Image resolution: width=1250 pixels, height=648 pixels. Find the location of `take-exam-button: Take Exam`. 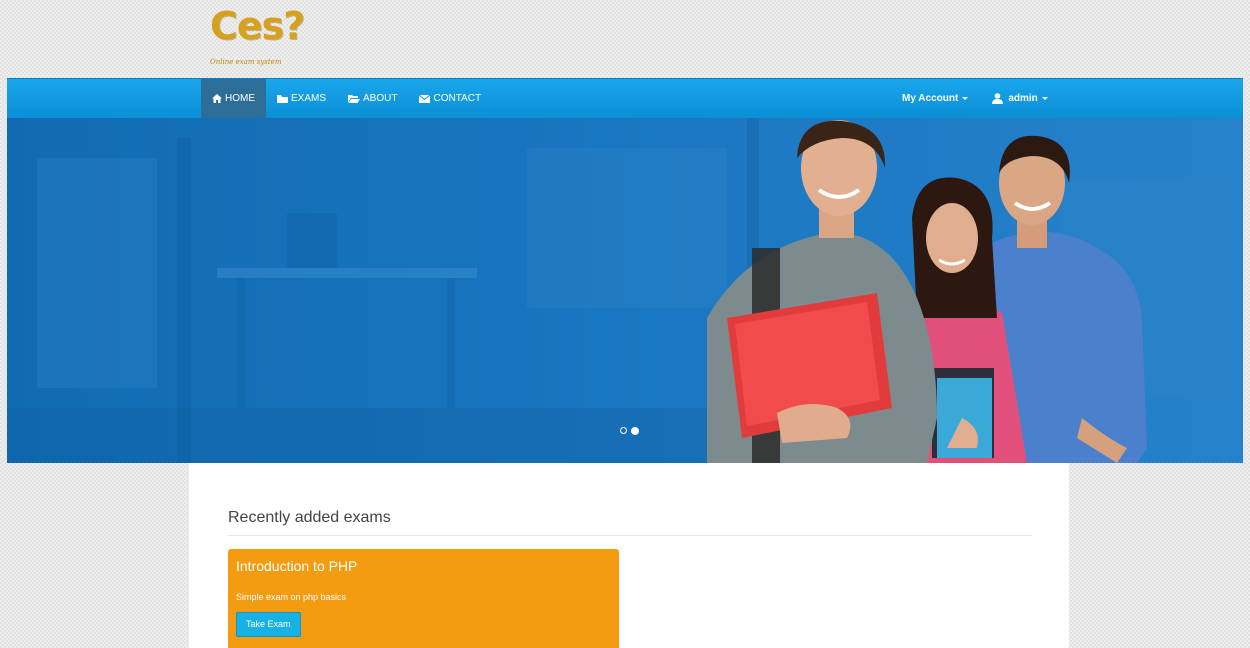

take-exam-button: Take Exam is located at coordinates (268, 624).